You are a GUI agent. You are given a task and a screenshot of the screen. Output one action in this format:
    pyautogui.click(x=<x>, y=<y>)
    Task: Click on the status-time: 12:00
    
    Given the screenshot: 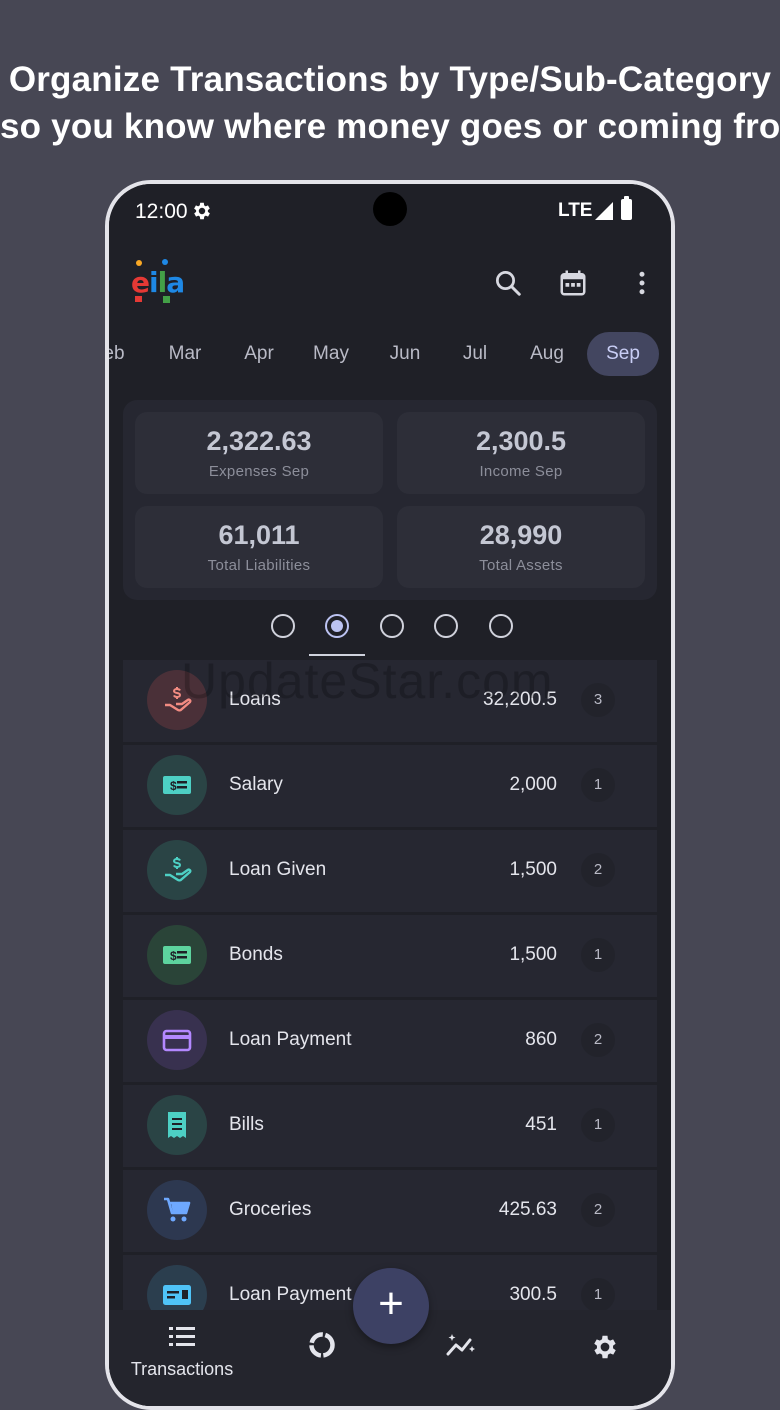 What is the action you would take?
    pyautogui.click(x=161, y=211)
    